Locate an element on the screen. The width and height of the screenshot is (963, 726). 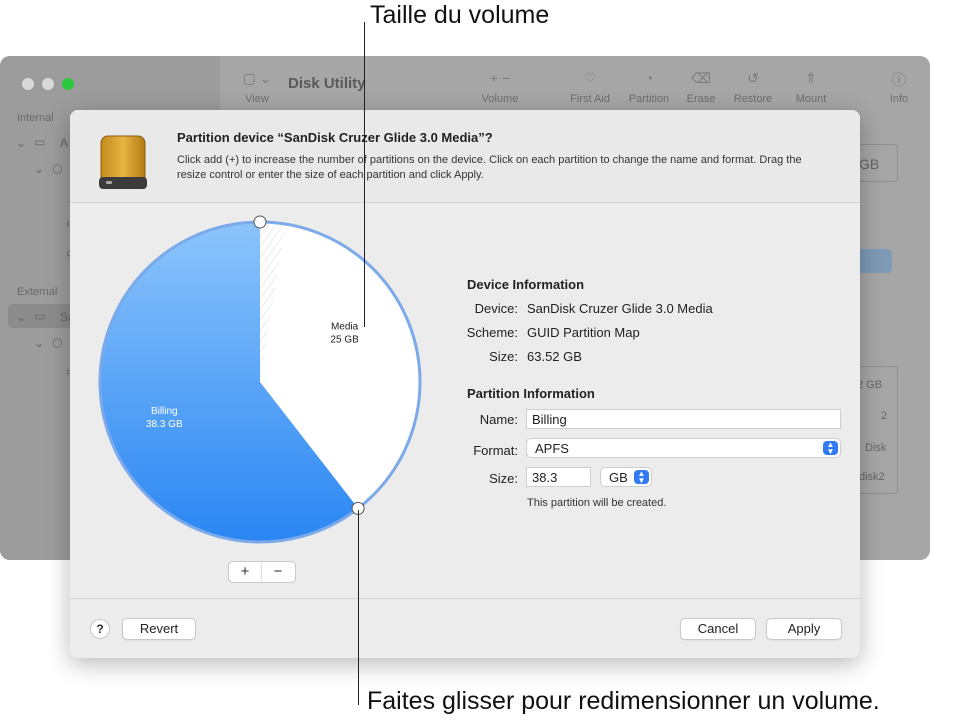
window-title: Disk Utility is located at coordinates (327, 83).